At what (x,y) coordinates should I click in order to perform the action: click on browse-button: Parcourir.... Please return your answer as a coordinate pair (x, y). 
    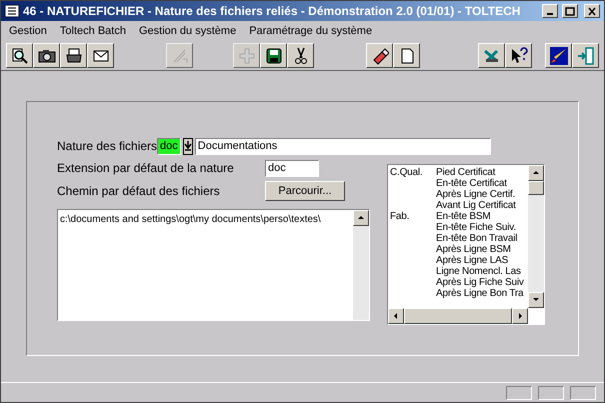
    Looking at the image, I should click on (305, 191).